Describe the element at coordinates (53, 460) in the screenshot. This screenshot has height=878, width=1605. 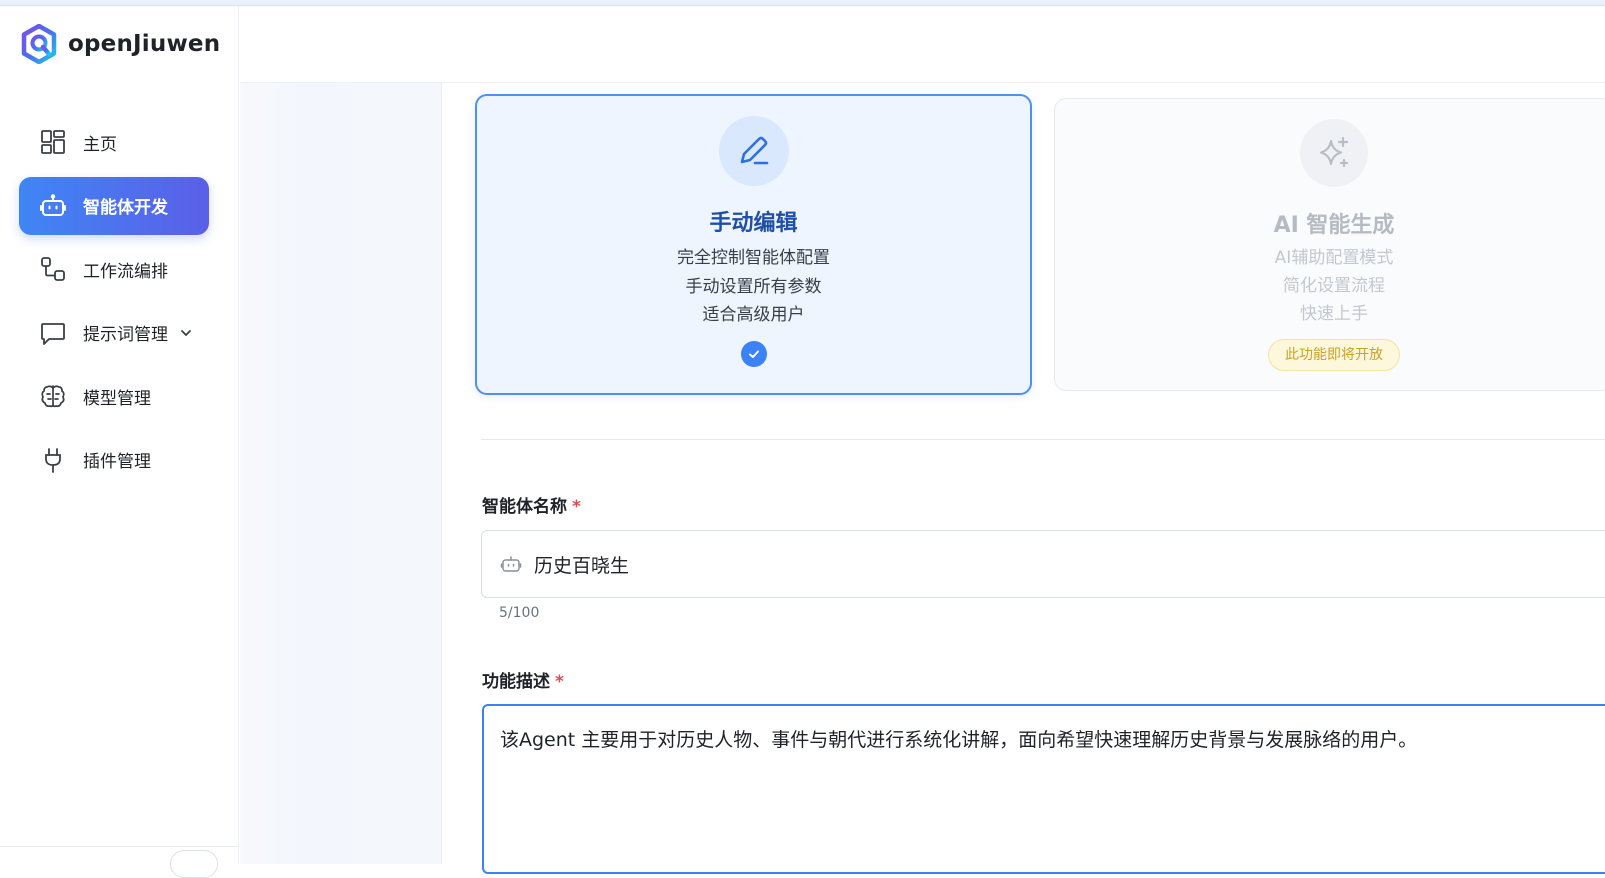
I see `plug-icon` at that location.